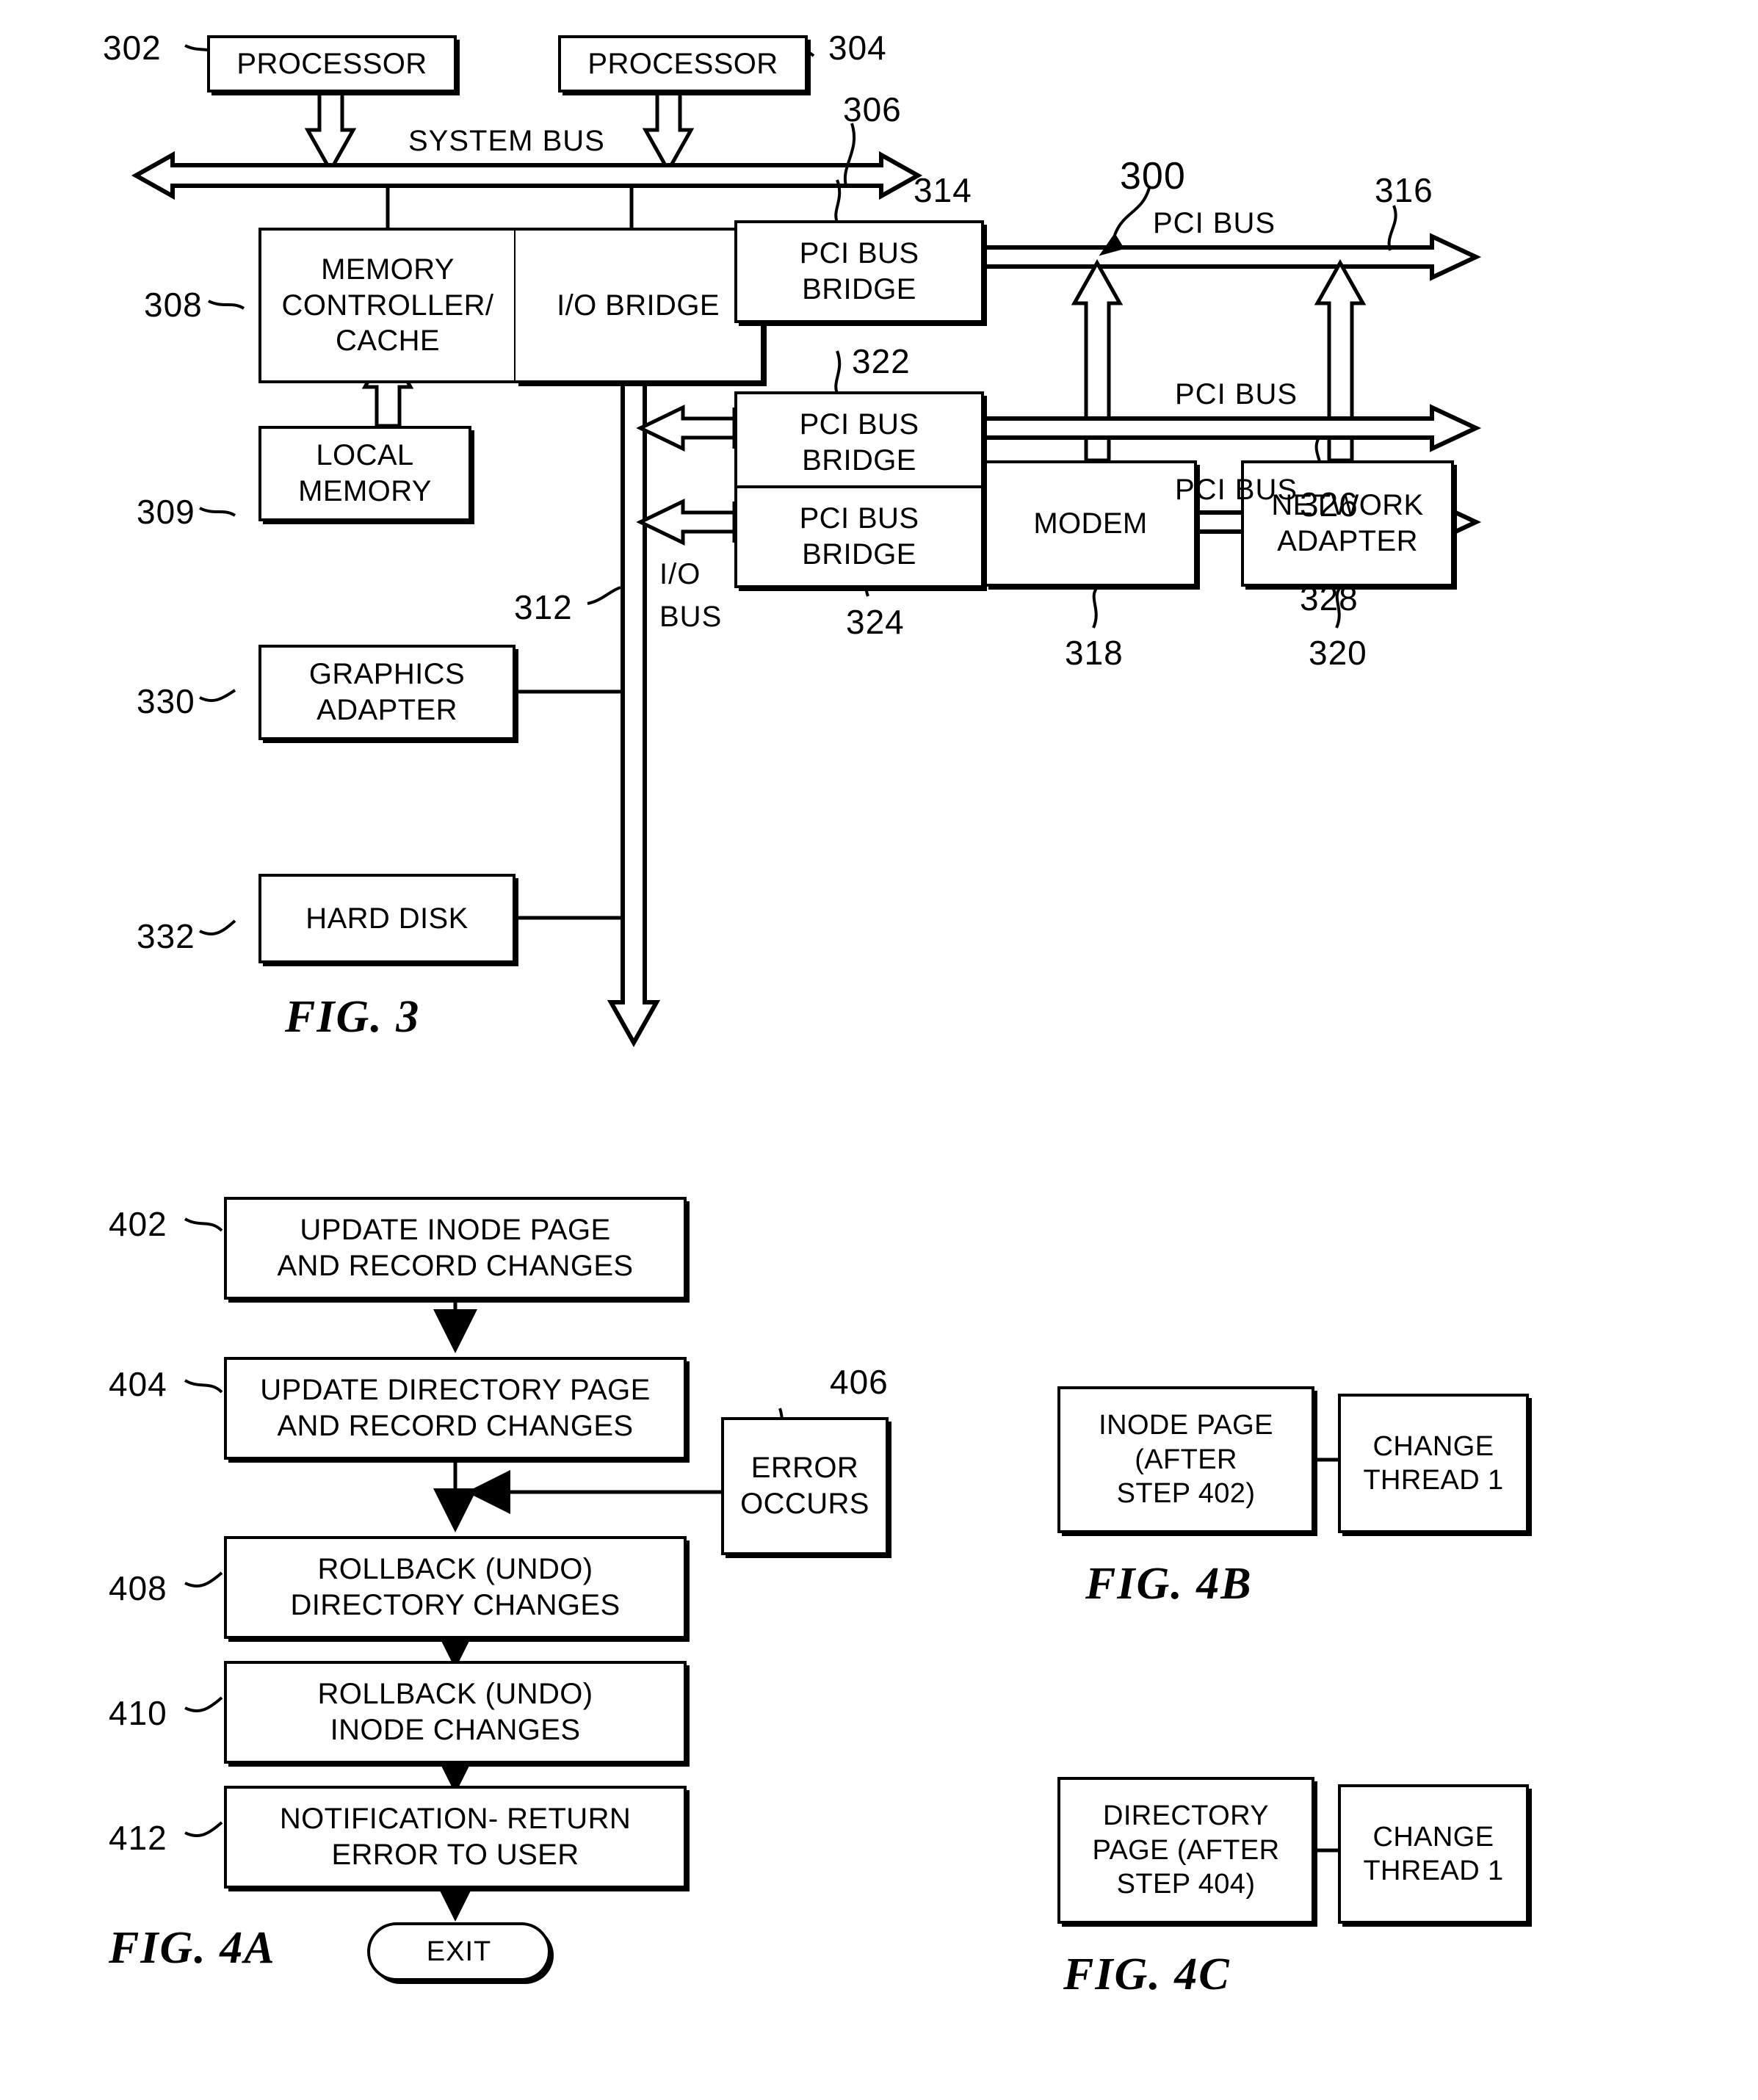 This screenshot has height=2100, width=1758. Describe the element at coordinates (527, 176) in the screenshot. I see `system-bus-arrow` at that location.